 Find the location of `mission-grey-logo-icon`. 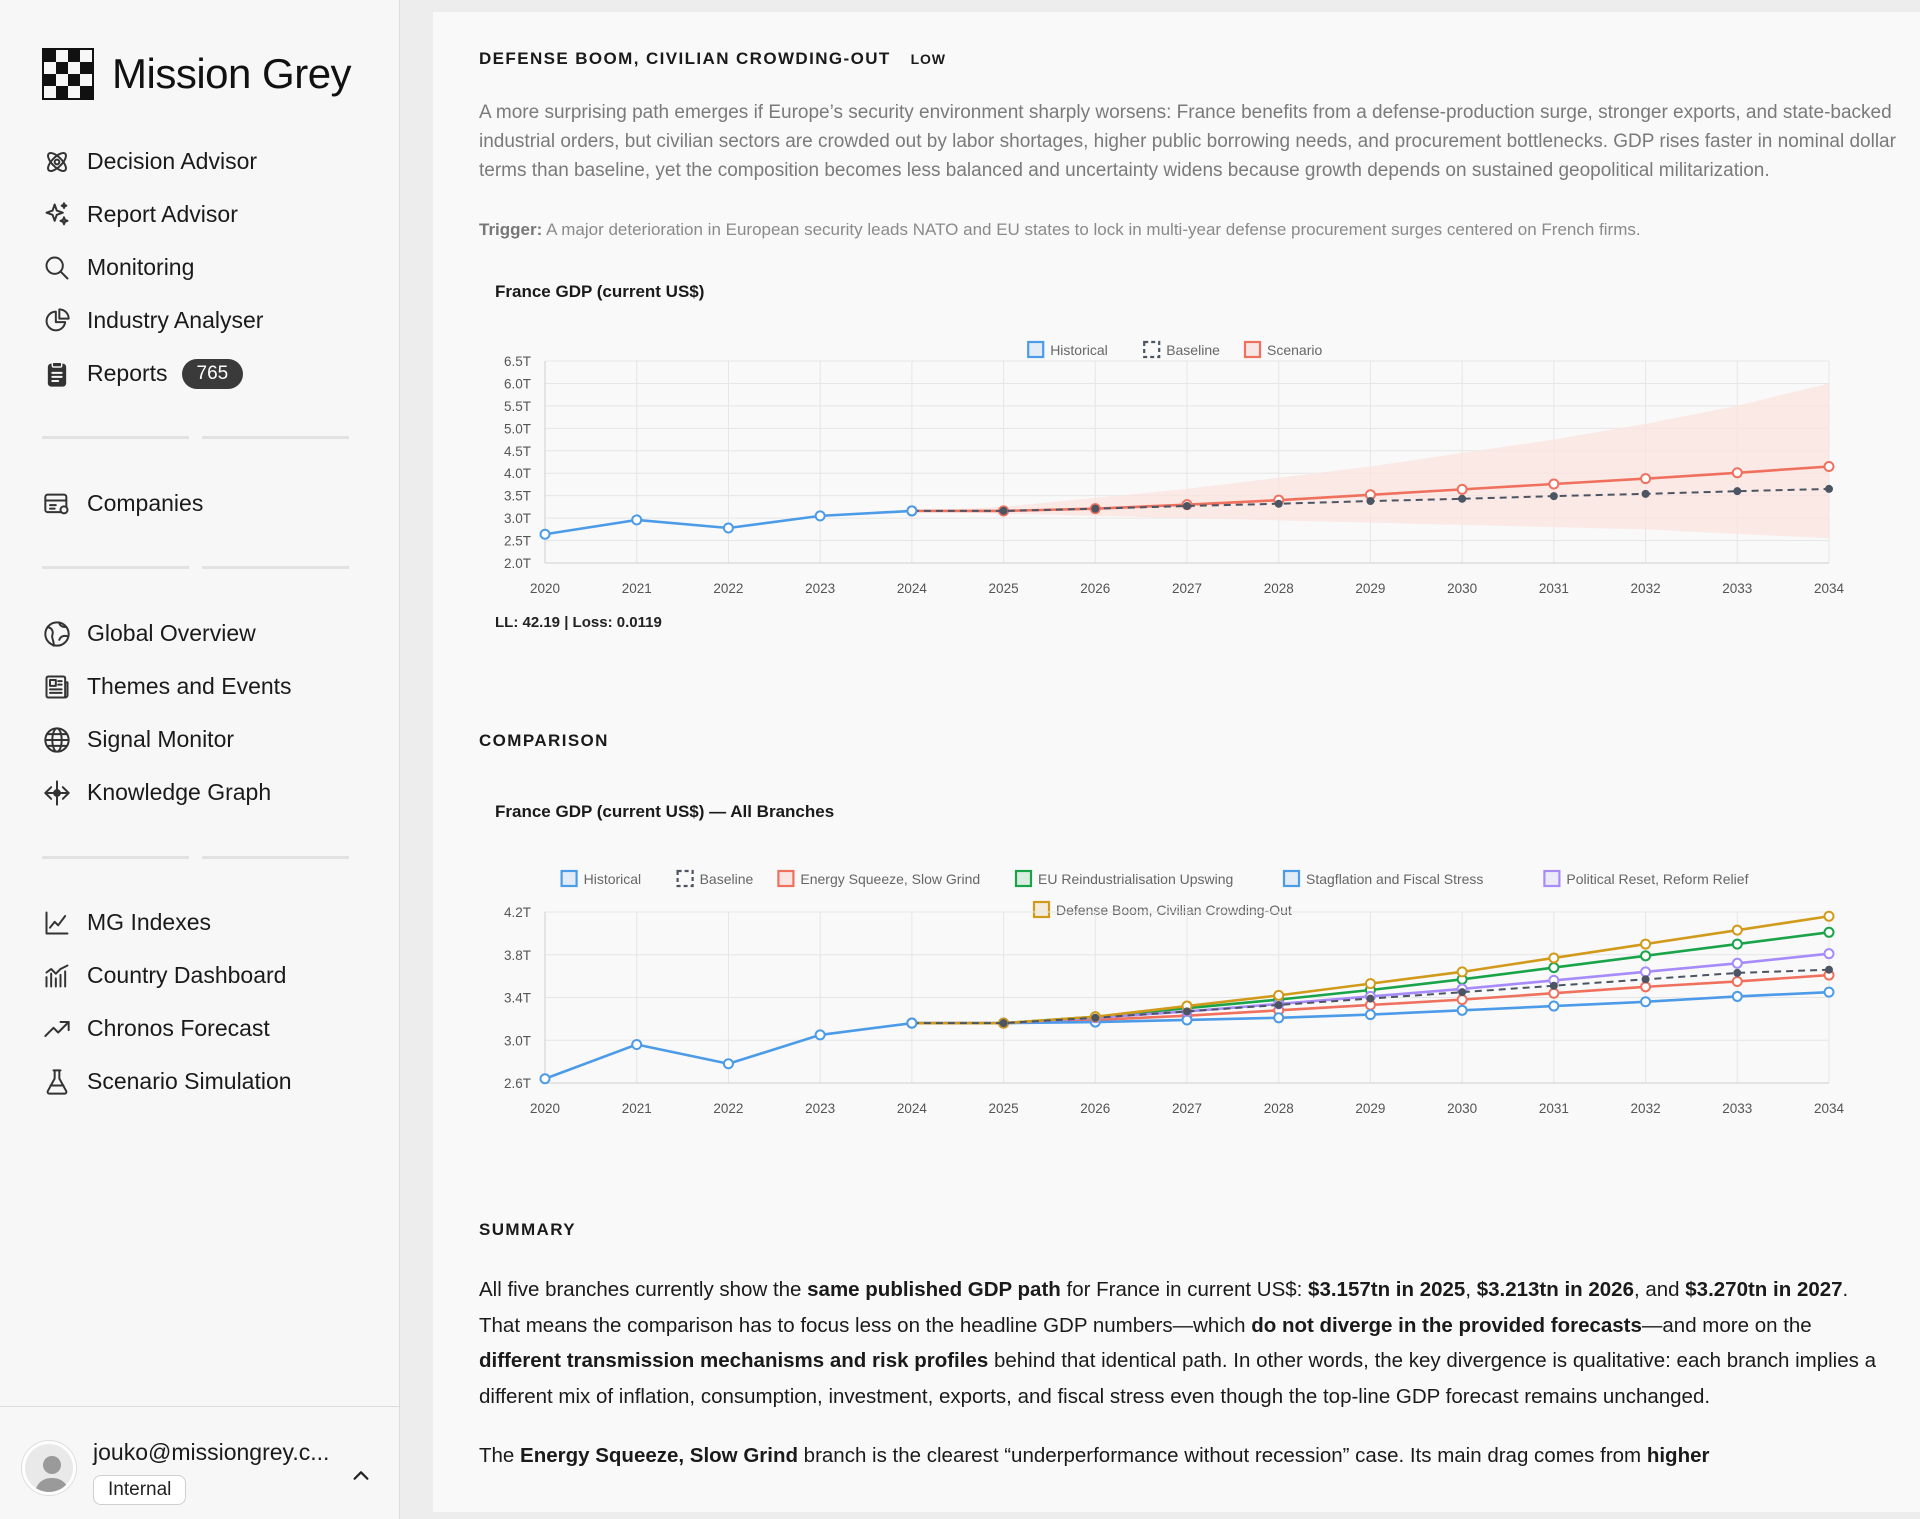

mission-grey-logo-icon is located at coordinates (68, 74).